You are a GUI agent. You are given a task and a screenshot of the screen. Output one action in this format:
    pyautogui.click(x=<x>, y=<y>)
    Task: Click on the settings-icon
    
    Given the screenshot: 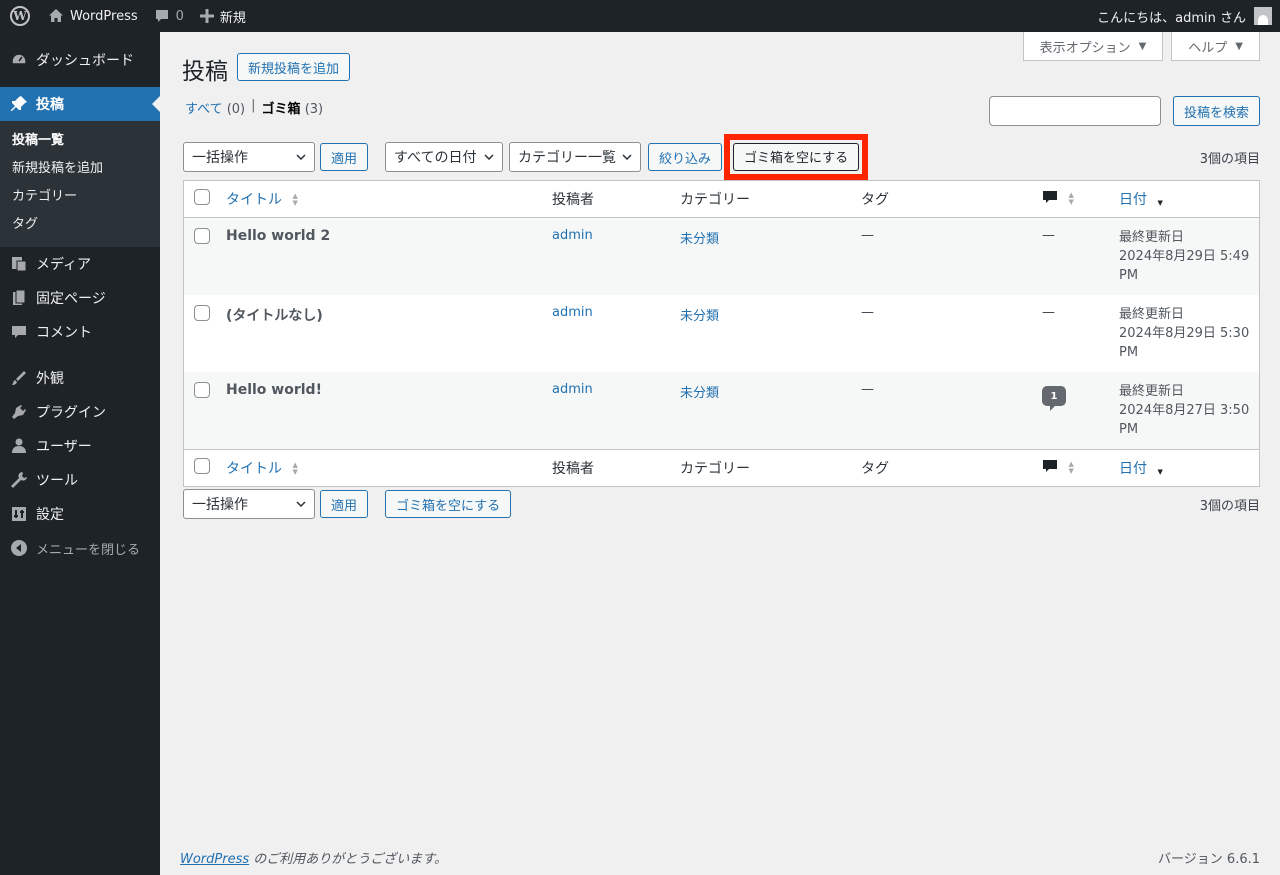 What is the action you would take?
    pyautogui.click(x=19, y=514)
    